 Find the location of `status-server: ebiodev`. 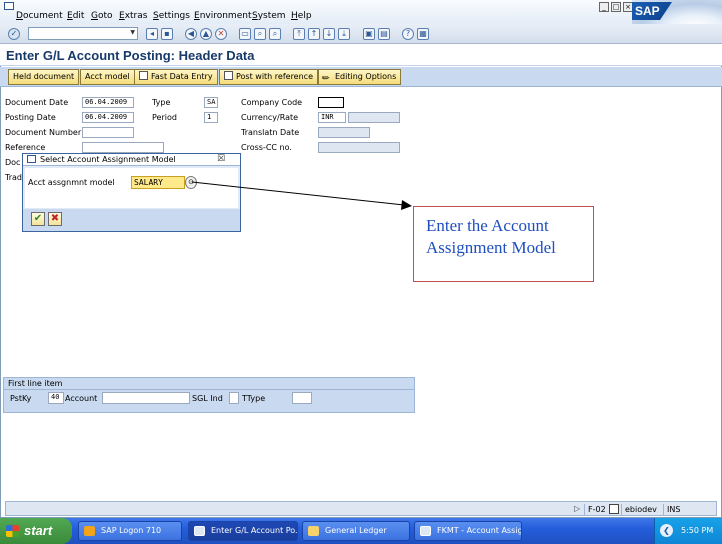

status-server: ebiodev is located at coordinates (640, 509).